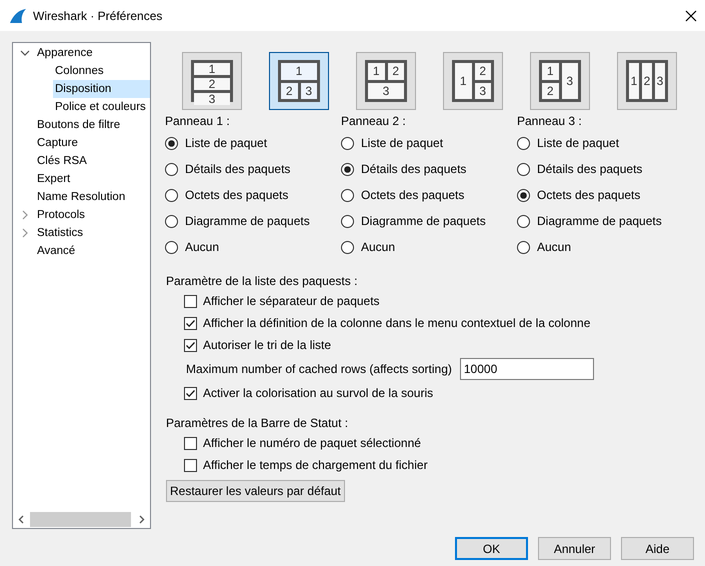 This screenshot has height=566, width=705. I want to click on scroll-right-icon, so click(141, 519).